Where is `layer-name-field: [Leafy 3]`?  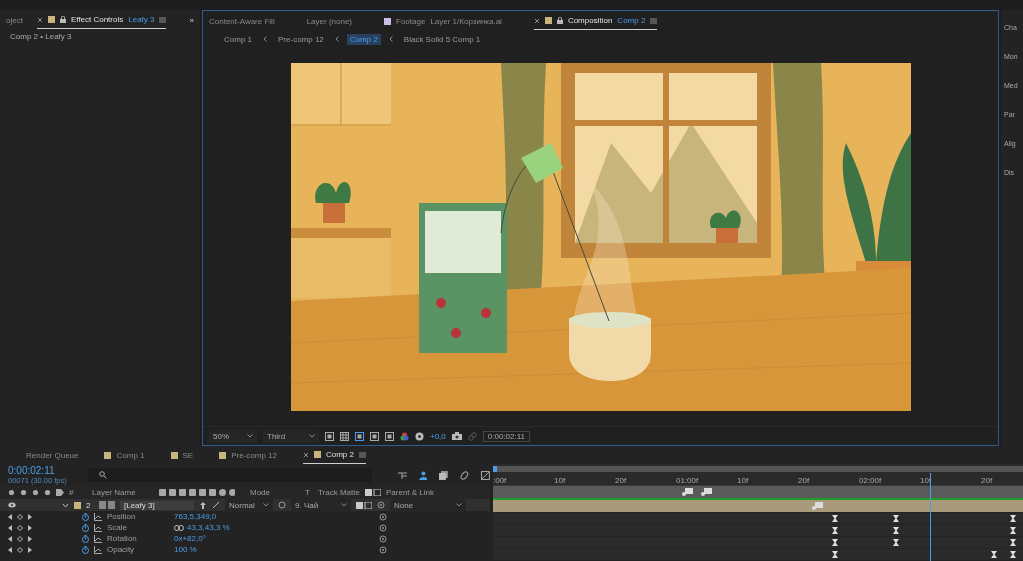 layer-name-field: [Leafy 3] is located at coordinates (157, 505).